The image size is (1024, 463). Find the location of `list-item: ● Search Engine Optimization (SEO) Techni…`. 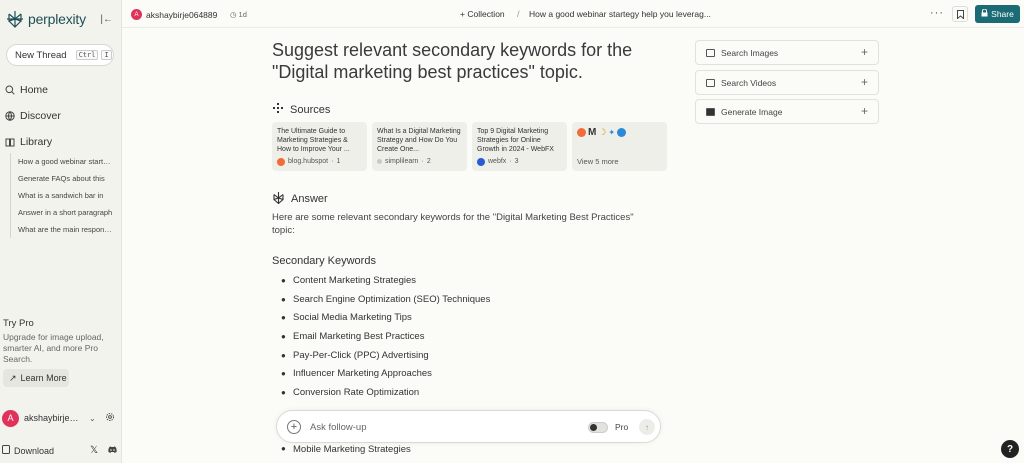

list-item: ● Search Engine Optimization (SEO) Techni… is located at coordinates (385, 299).